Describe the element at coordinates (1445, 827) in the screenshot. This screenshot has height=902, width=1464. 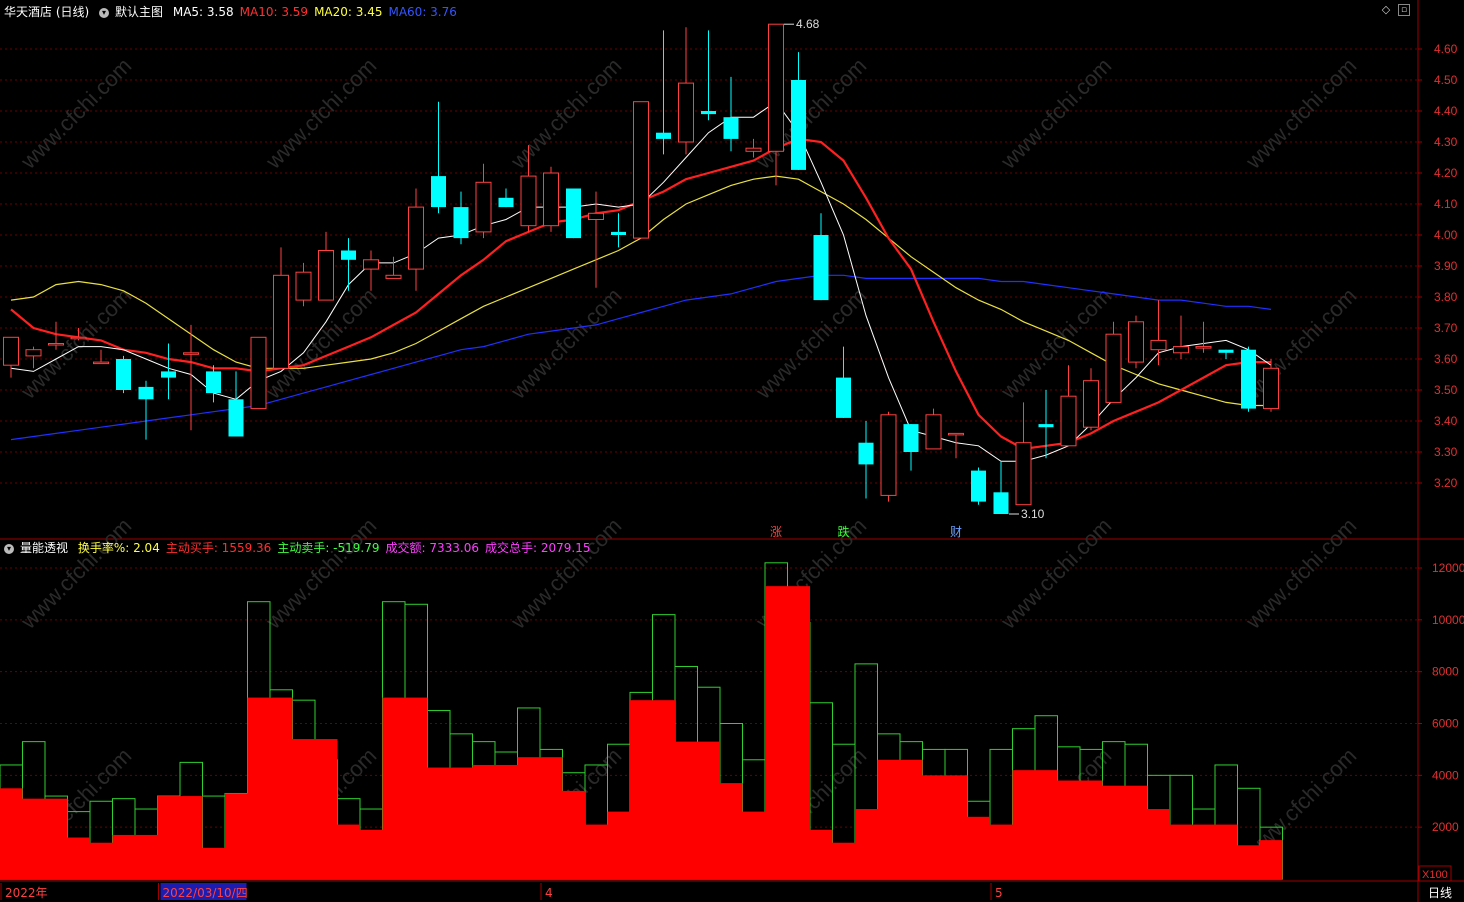
I see `volume-tick-label: 2000` at that location.